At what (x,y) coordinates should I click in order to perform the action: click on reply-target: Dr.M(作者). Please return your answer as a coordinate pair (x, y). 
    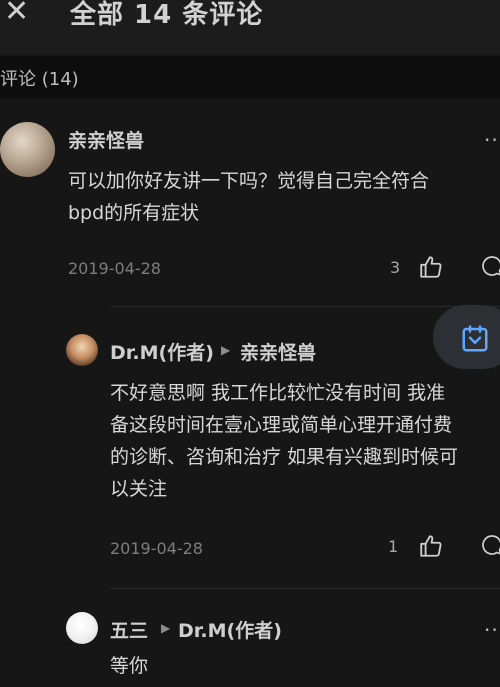
    Looking at the image, I should click on (230, 629).